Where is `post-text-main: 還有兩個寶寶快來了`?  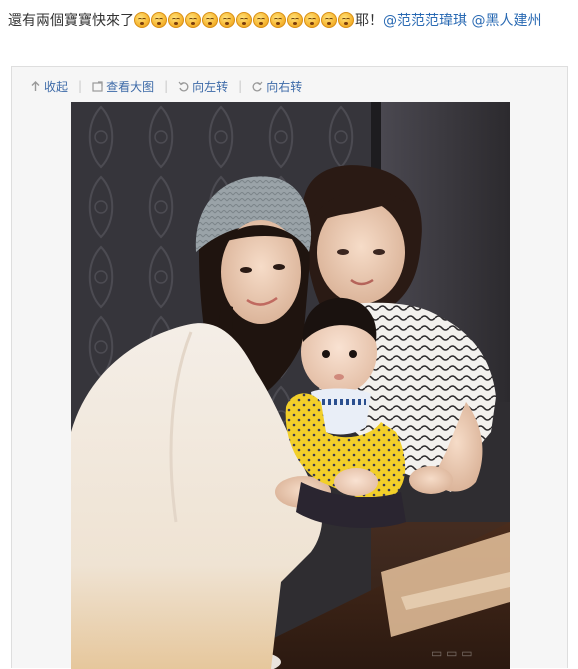 post-text-main: 還有兩個寶寶快來了 is located at coordinates (71, 21).